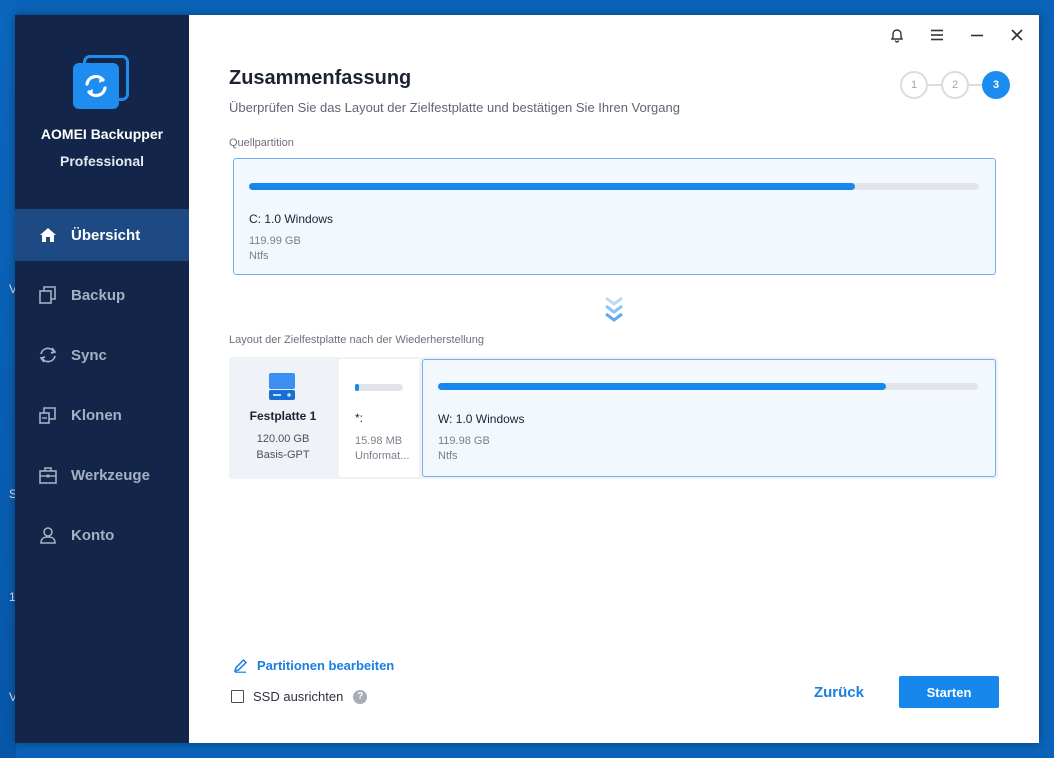 This screenshot has height=758, width=1054. What do you see at coordinates (96, 415) in the screenshot?
I see `sidebar-item-label: Klonen` at bounding box center [96, 415].